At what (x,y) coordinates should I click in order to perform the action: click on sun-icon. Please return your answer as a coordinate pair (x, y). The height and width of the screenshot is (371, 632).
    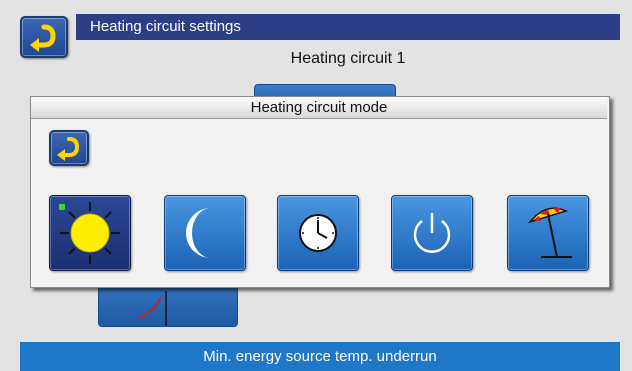
    Looking at the image, I should click on (90, 233).